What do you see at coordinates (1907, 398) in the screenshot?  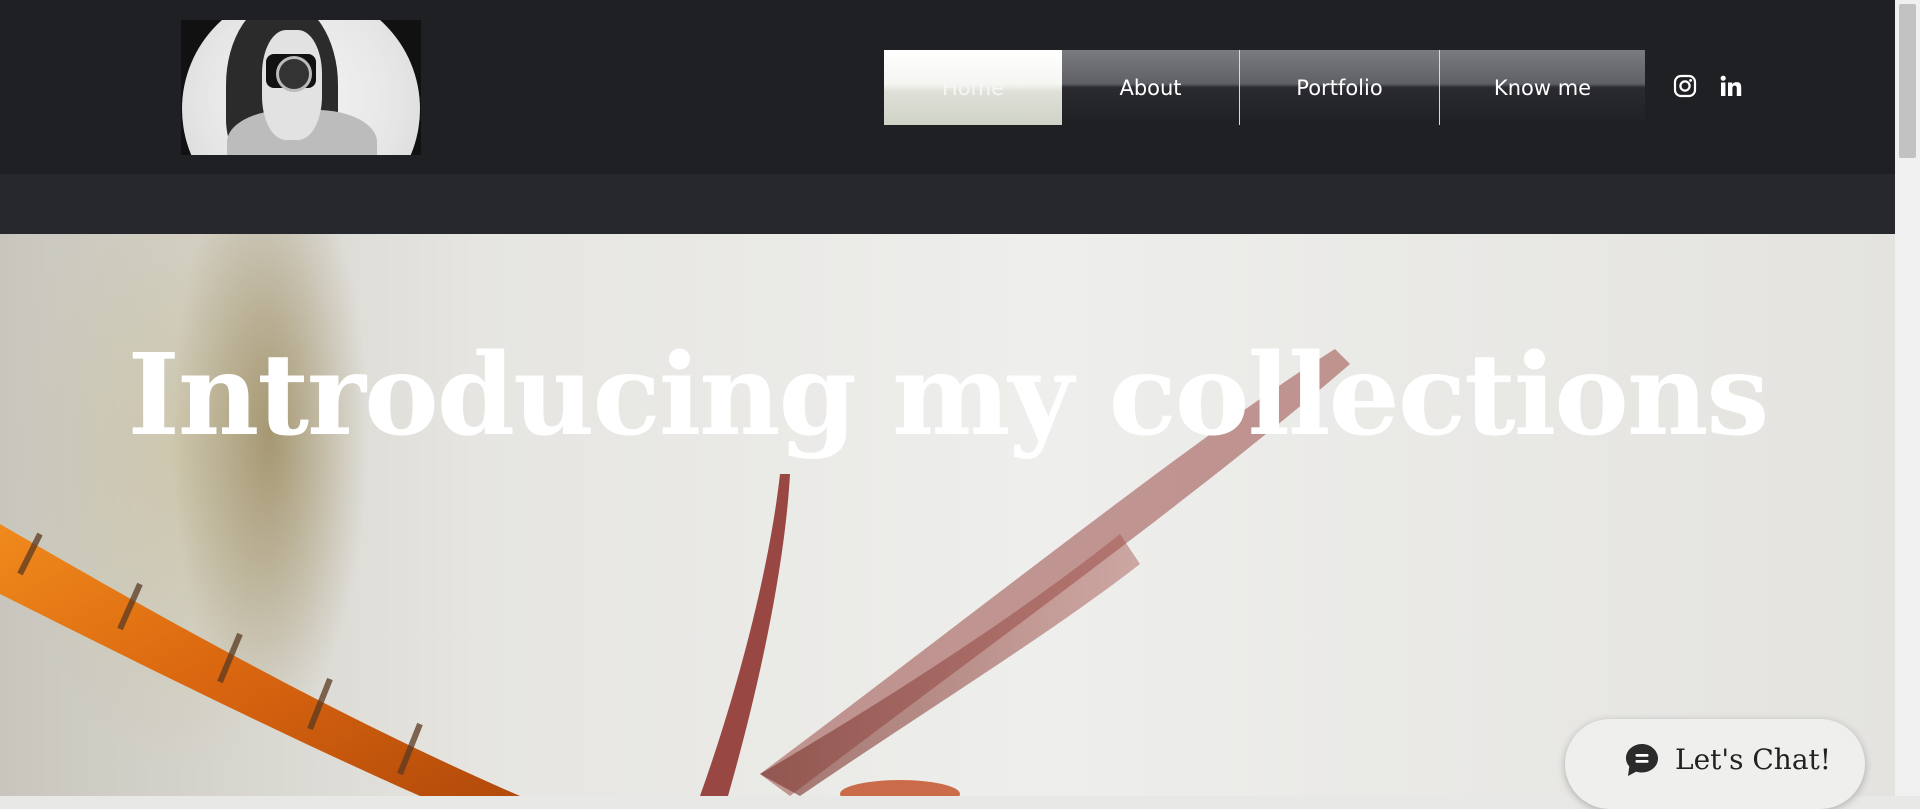 I see `page-scrollbar` at bounding box center [1907, 398].